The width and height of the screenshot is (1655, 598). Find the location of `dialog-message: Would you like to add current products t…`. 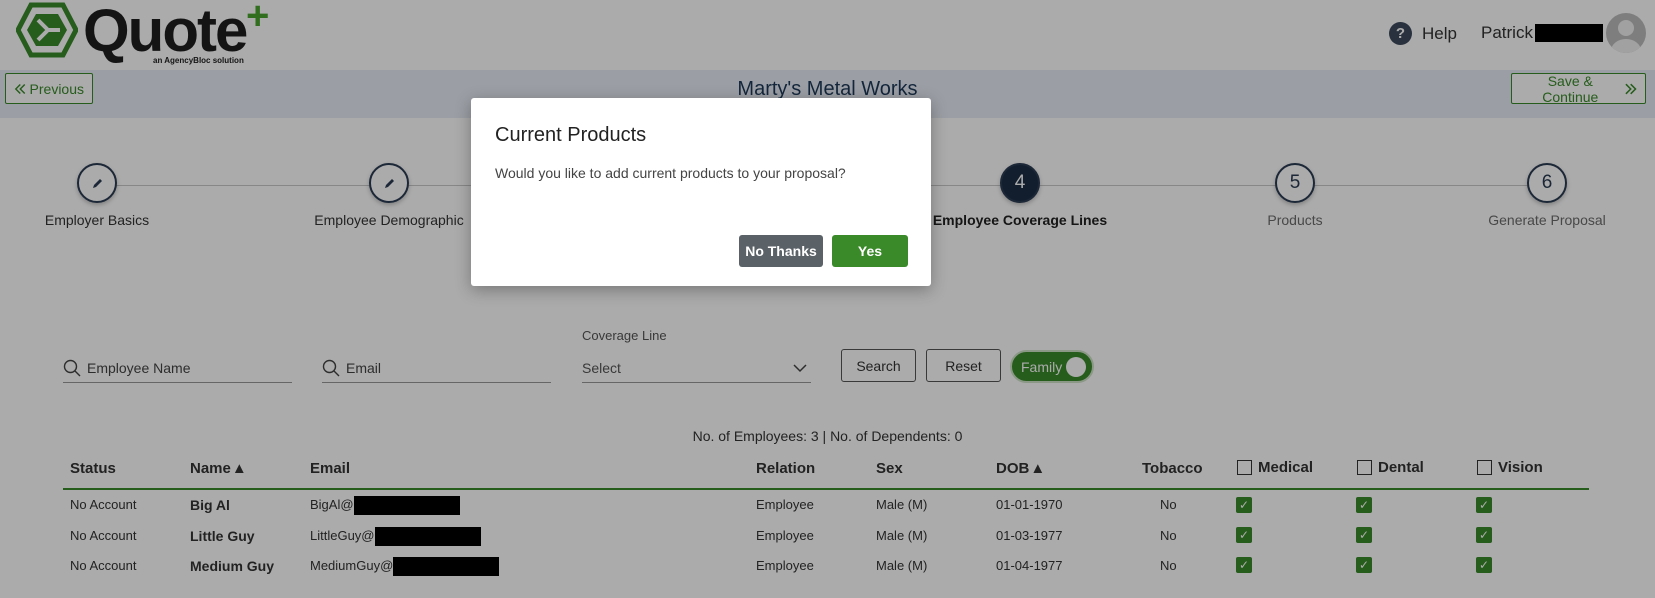

dialog-message: Would you like to add current products t… is located at coordinates (670, 173).